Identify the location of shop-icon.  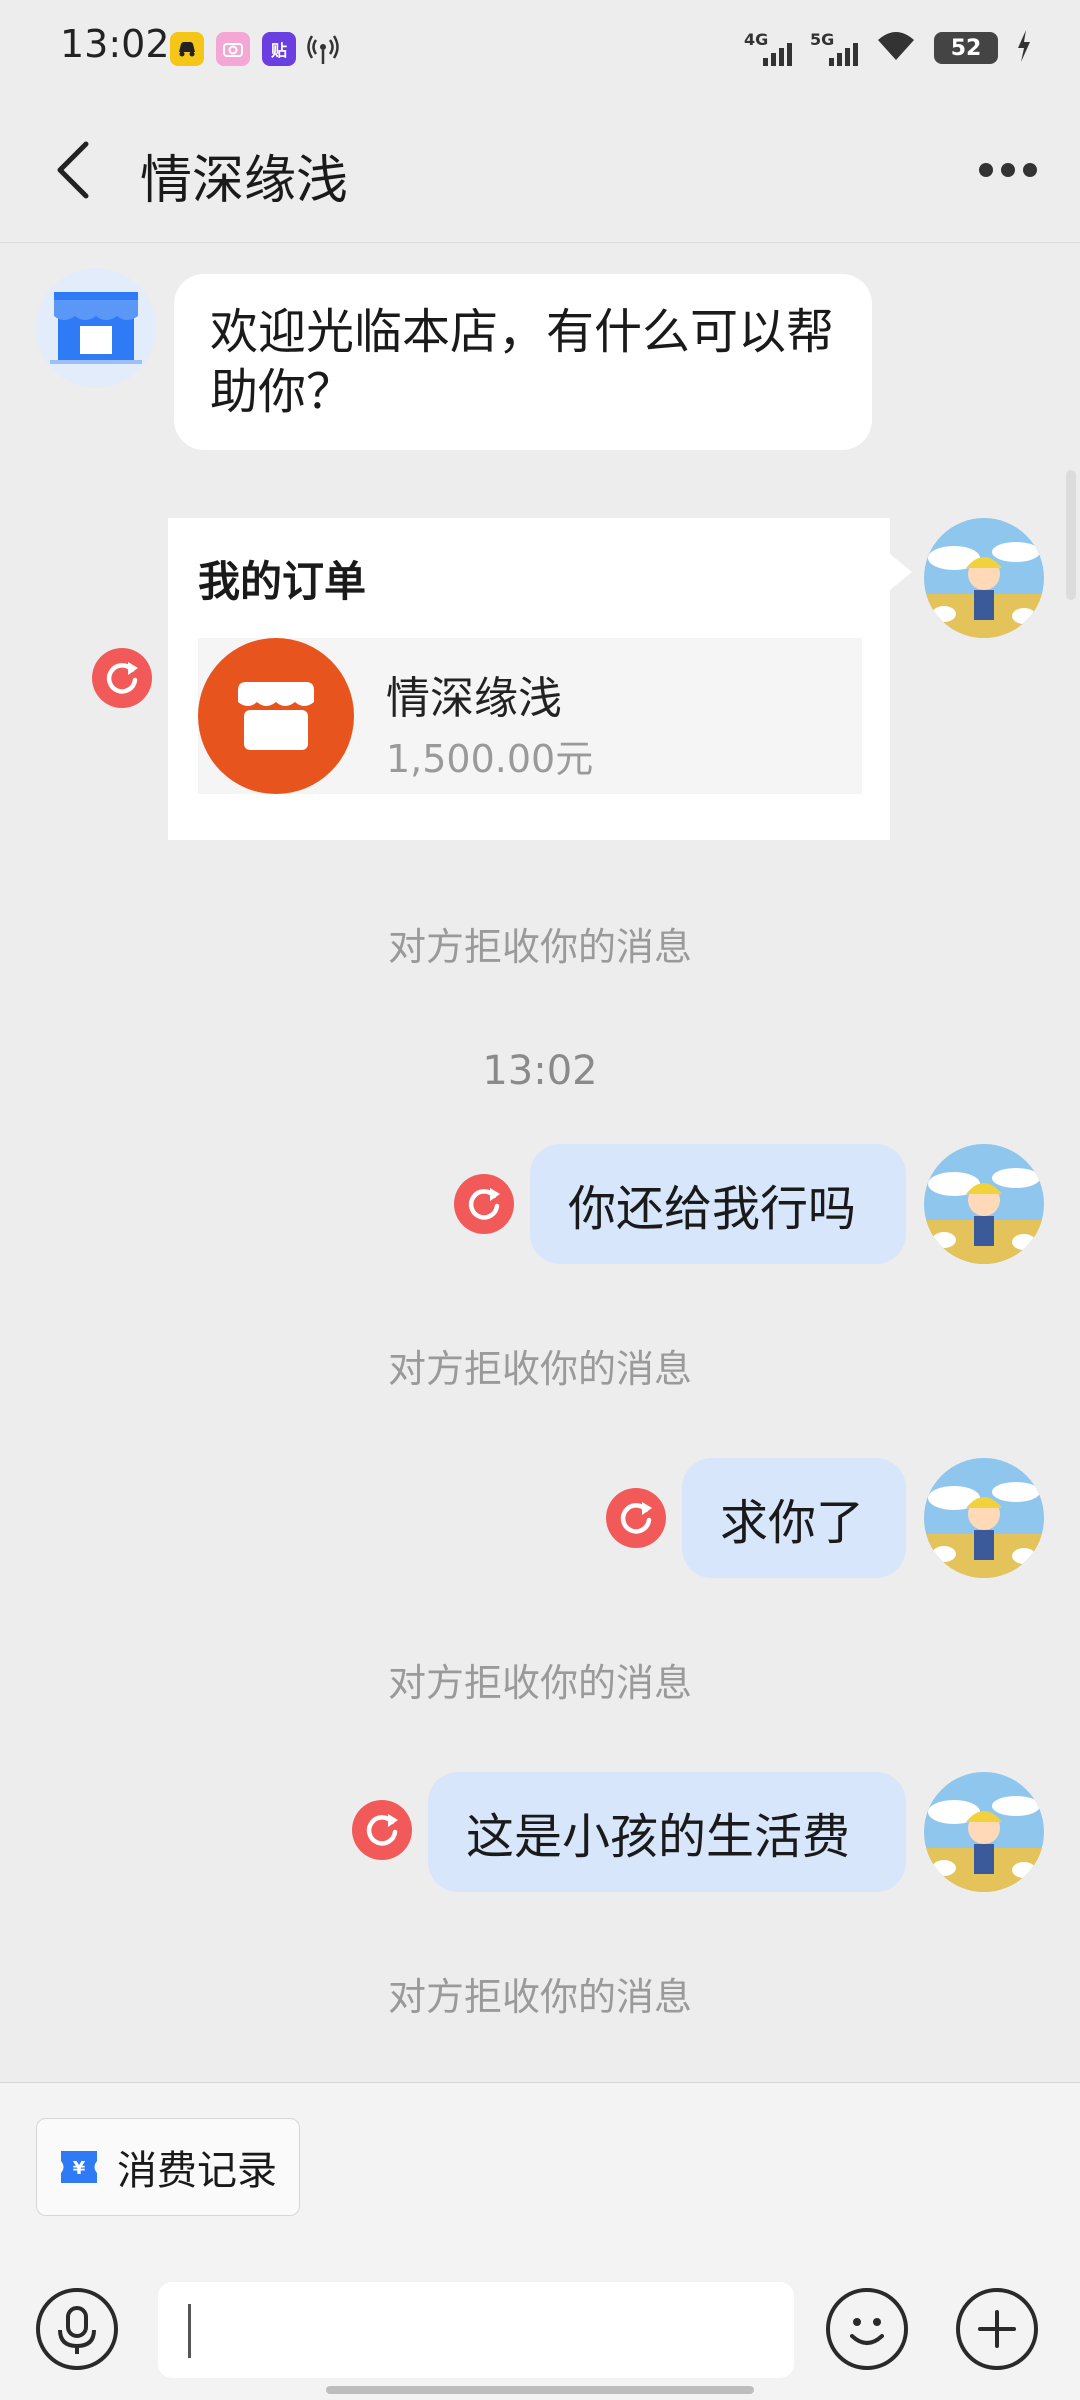
(276, 716).